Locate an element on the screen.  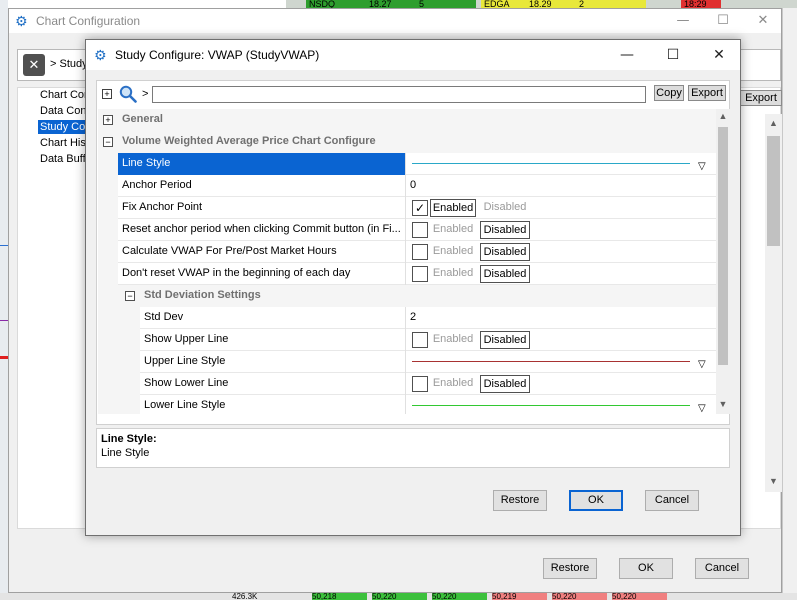
property-row-anchor-period: Anchor Period 0 is located at coordinates (407, 186).